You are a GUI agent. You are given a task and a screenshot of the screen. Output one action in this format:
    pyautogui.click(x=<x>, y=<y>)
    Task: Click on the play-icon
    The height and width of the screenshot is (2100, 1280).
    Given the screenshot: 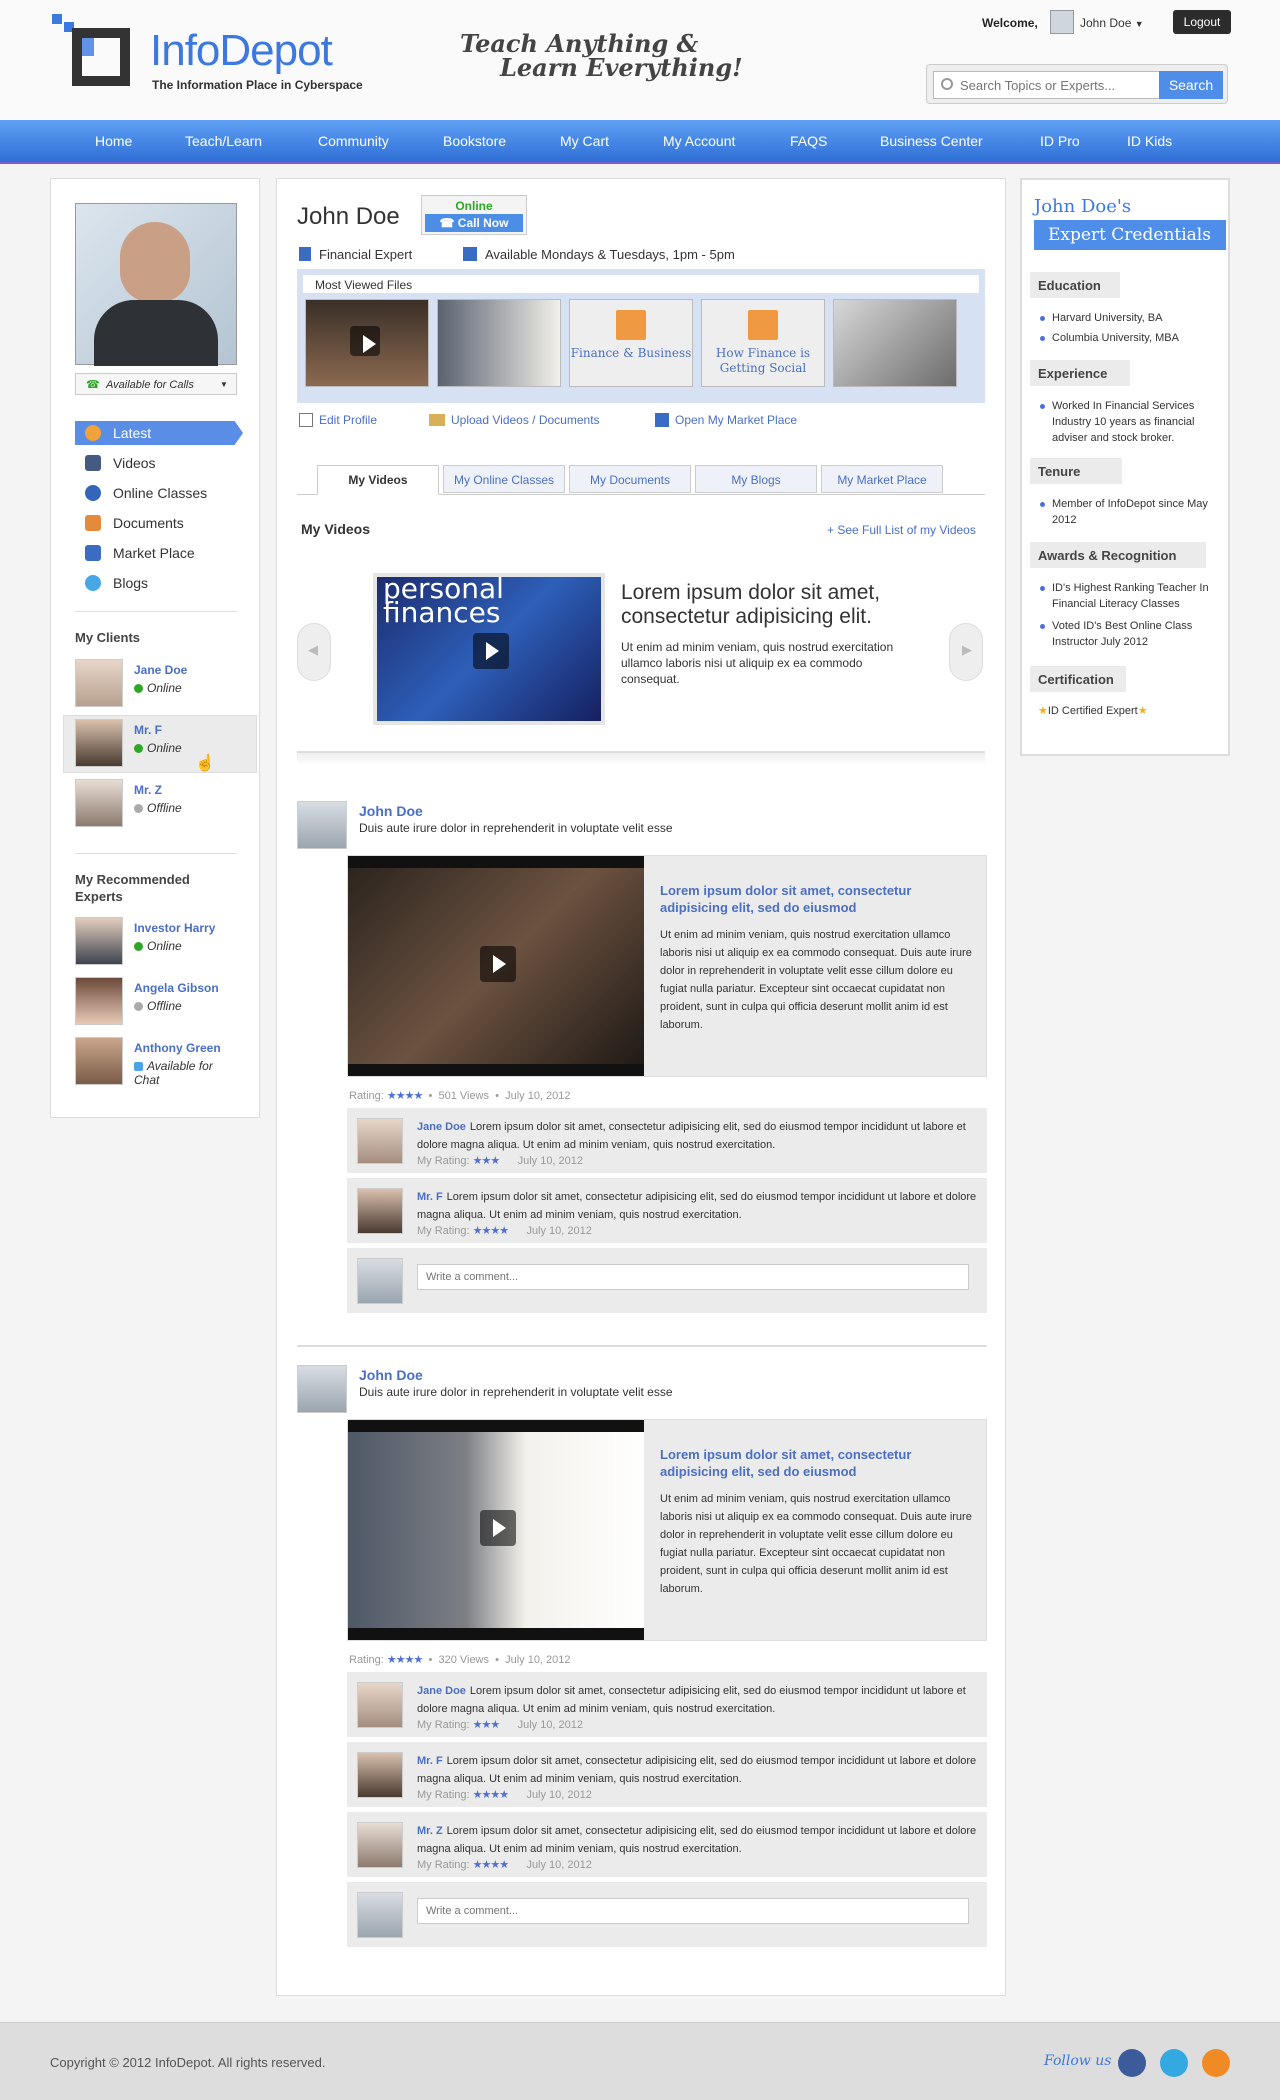 What is the action you would take?
    pyautogui.click(x=498, y=964)
    